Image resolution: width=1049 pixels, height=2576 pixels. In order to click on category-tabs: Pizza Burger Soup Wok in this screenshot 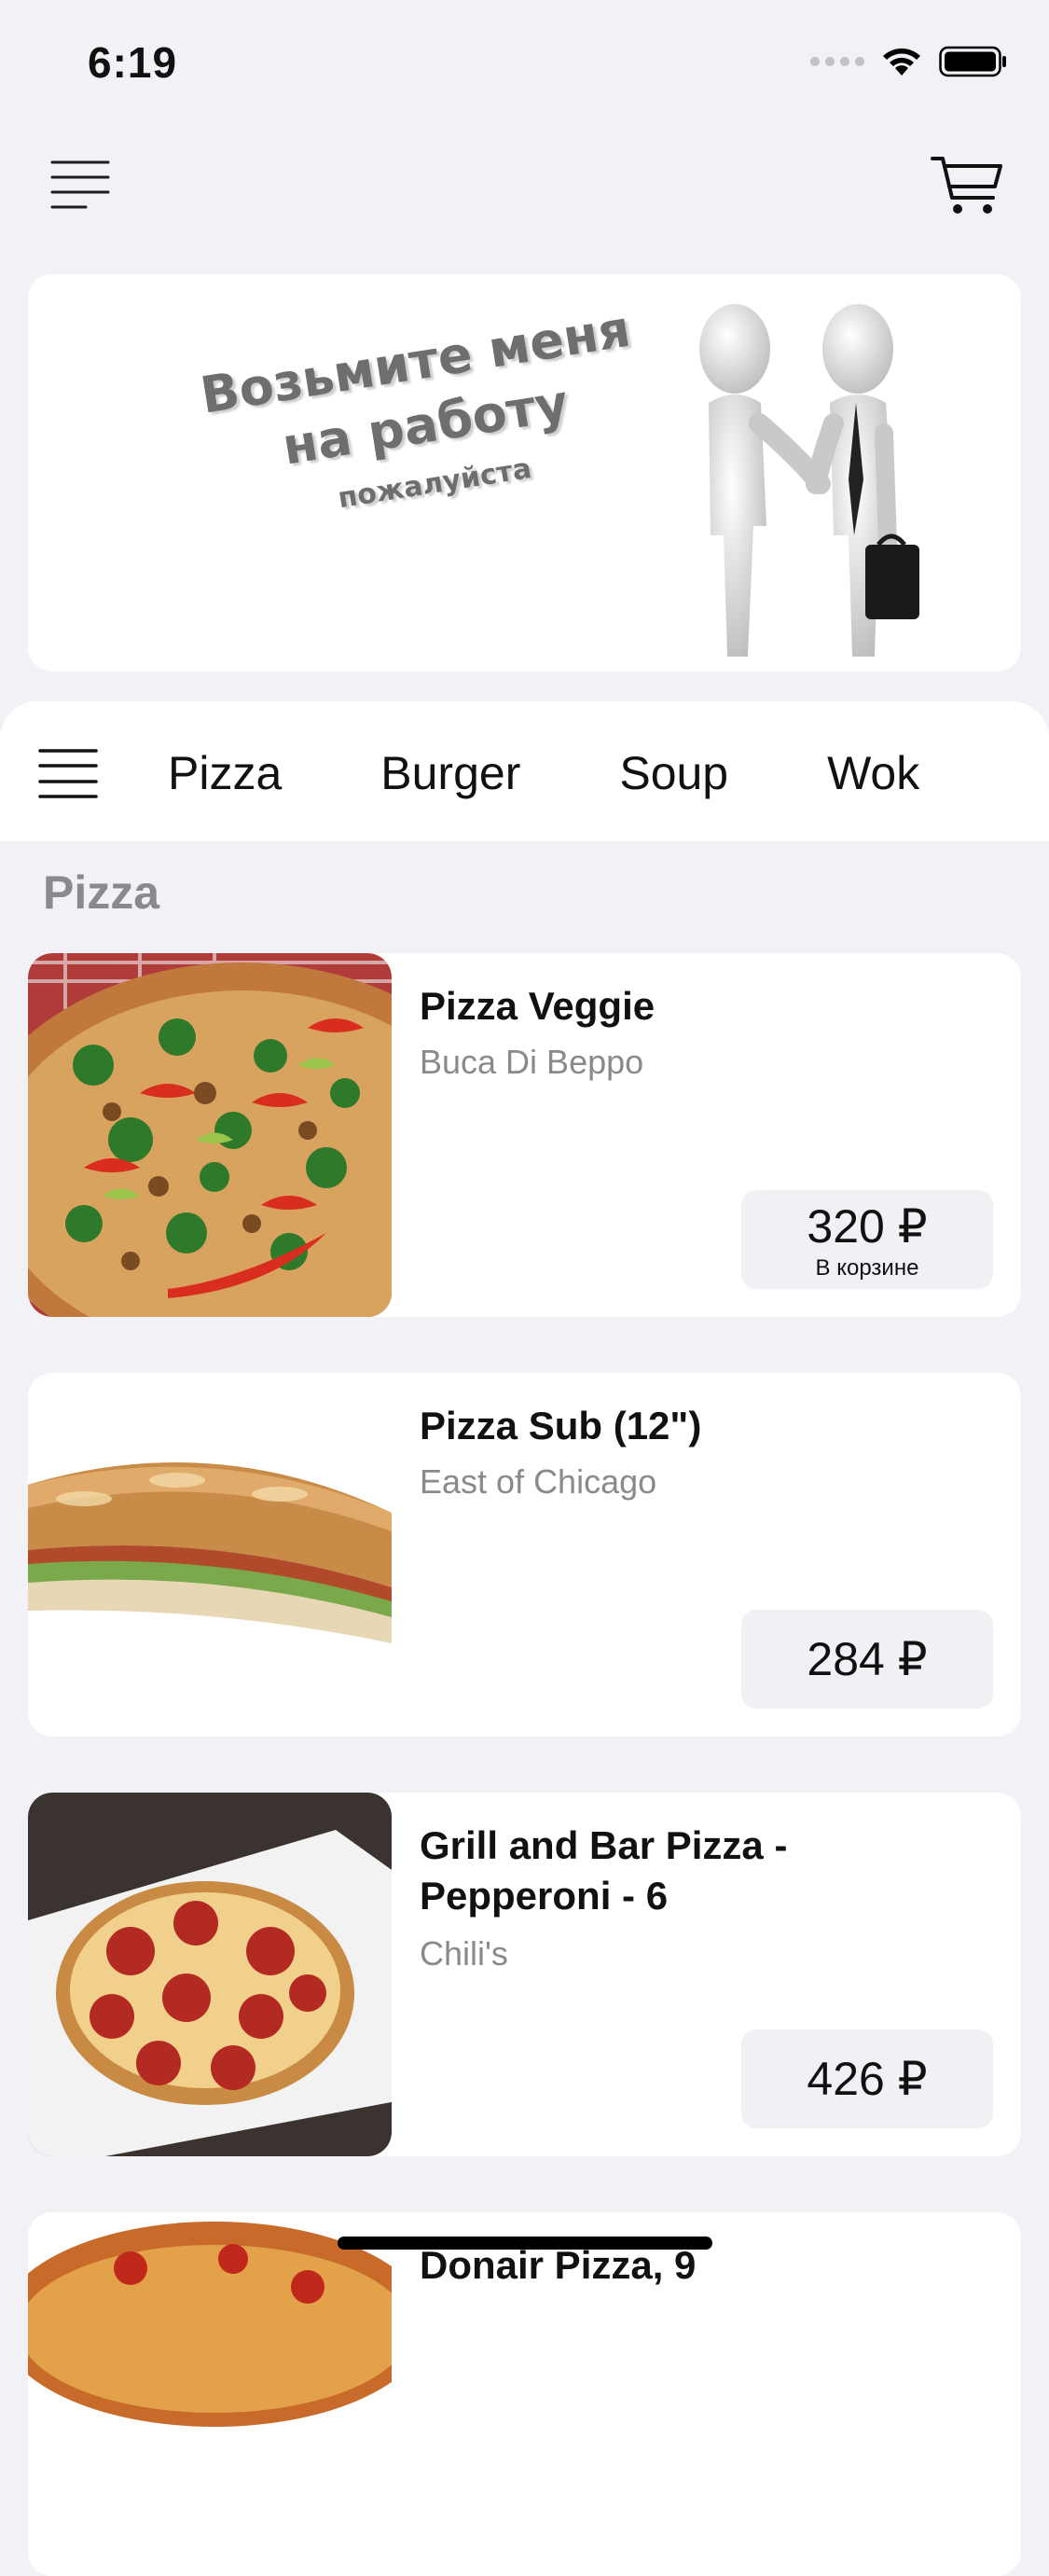, I will do `click(593, 773)`.